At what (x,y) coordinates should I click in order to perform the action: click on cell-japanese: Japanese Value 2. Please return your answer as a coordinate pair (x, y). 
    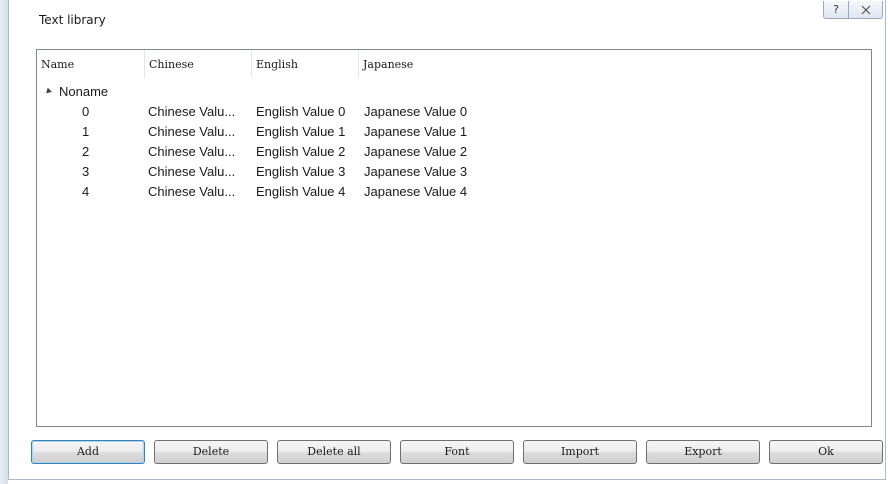
    Looking at the image, I should click on (416, 151).